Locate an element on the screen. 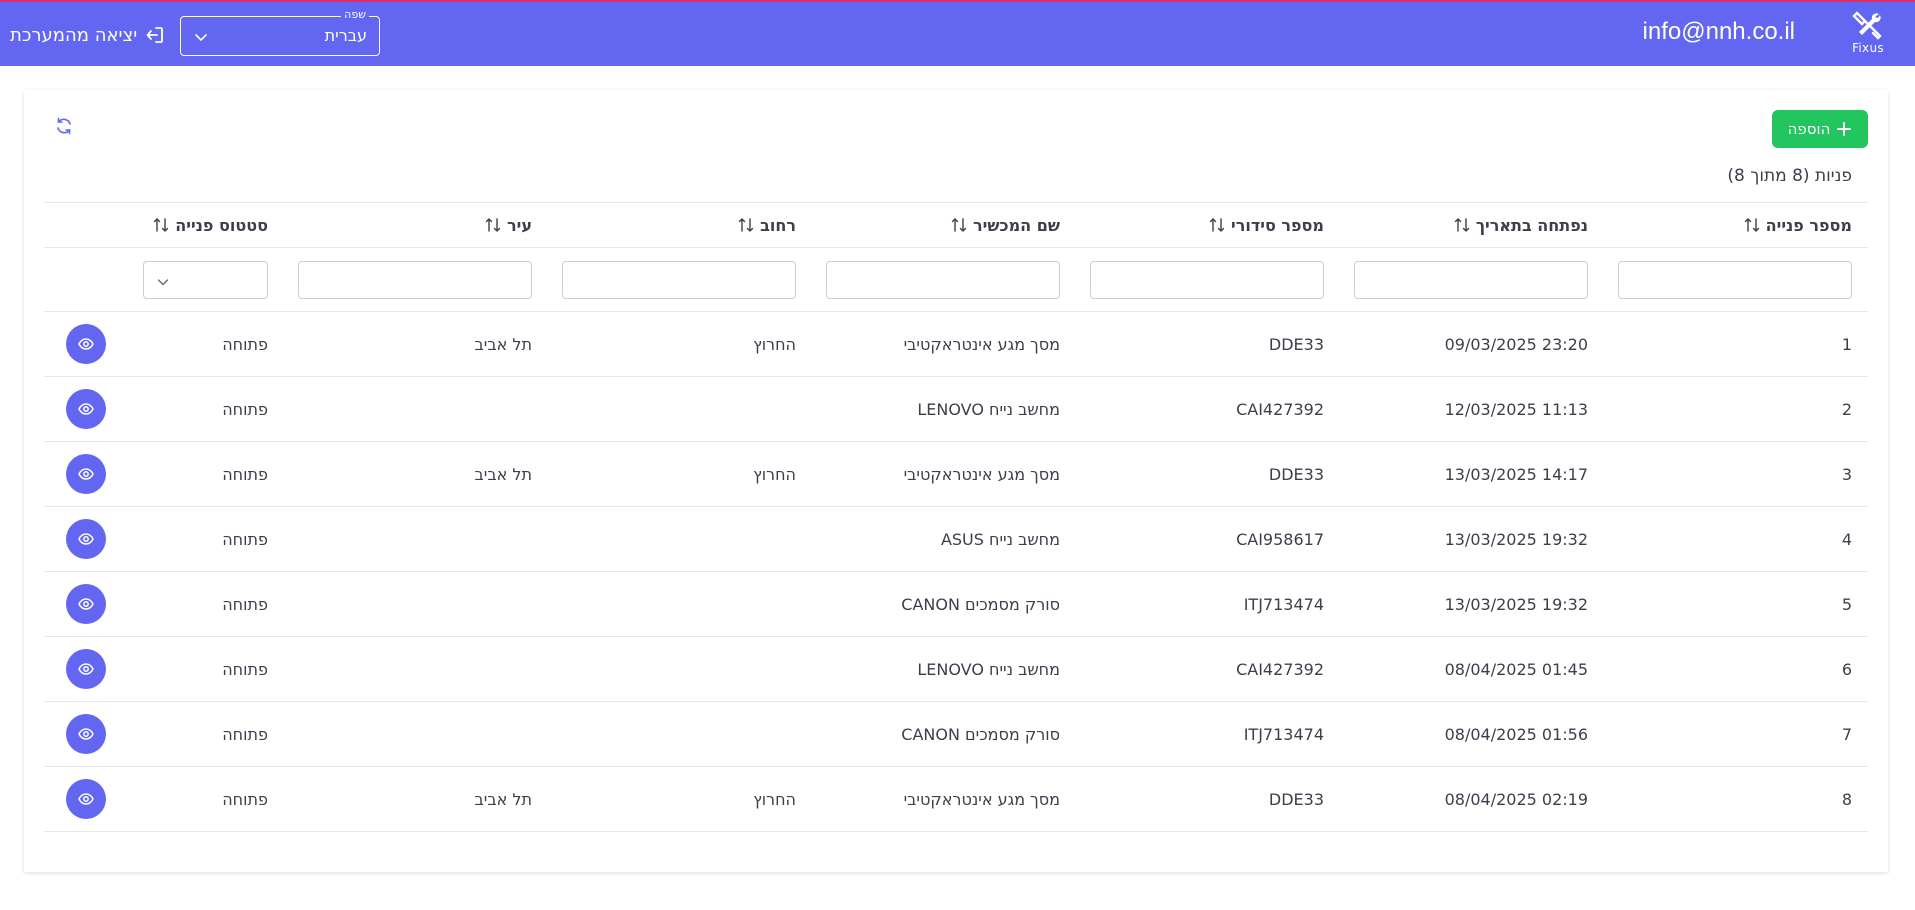  logo-text: Fixus is located at coordinates (1868, 48).